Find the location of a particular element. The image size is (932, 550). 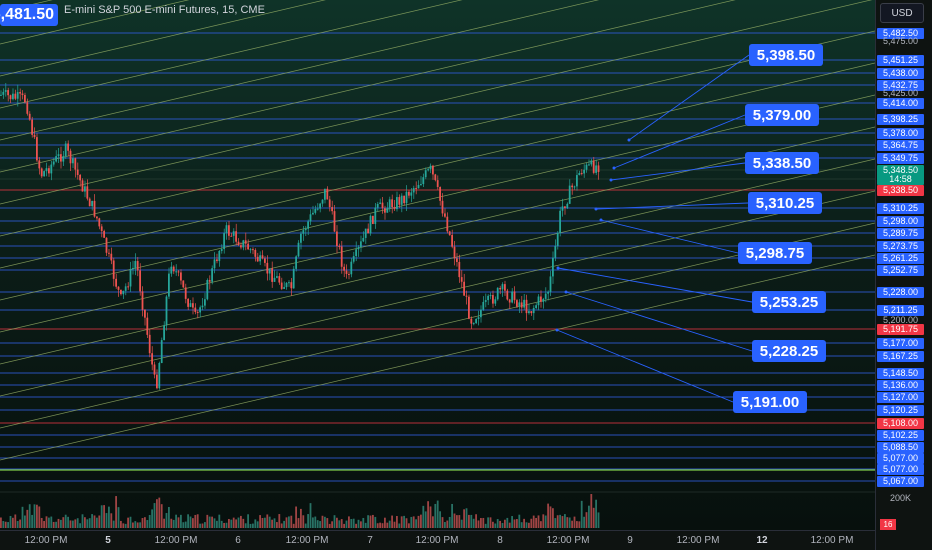

price-callout-label: 5,191.00 is located at coordinates (770, 402).